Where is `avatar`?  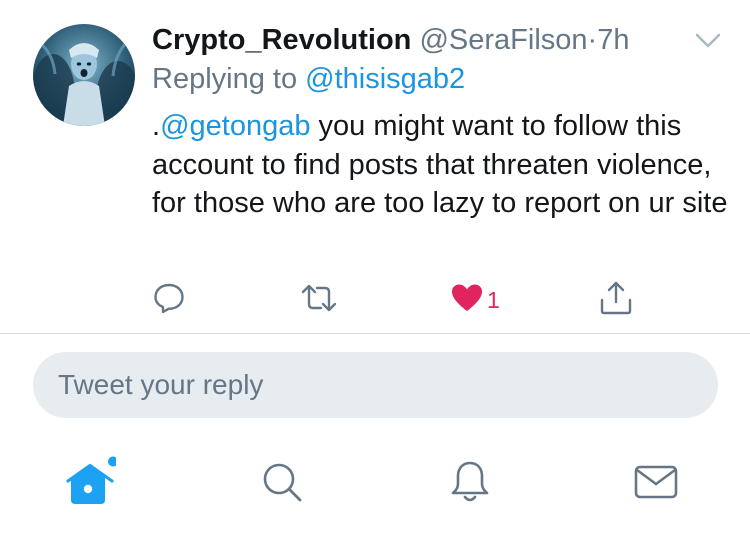
avatar is located at coordinates (84, 75).